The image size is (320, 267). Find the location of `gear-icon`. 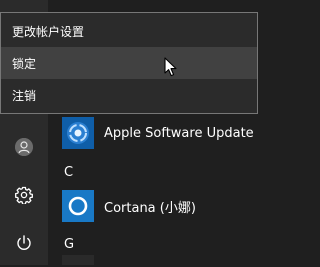

gear-icon is located at coordinates (24, 195).